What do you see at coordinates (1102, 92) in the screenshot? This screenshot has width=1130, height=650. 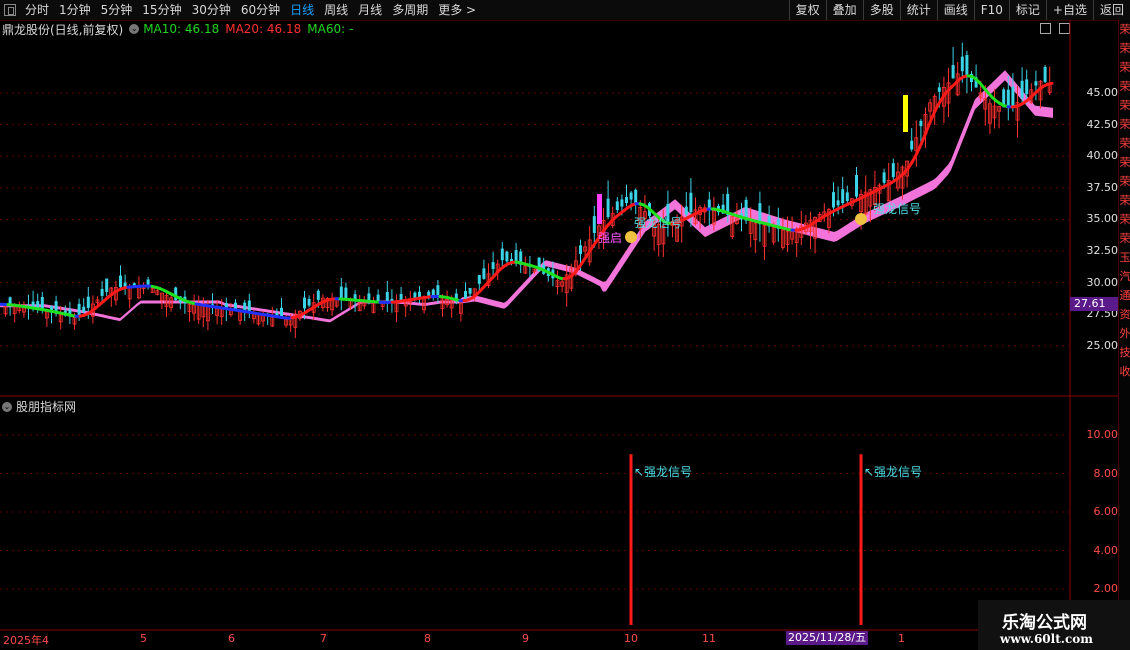 I see `price-tick: 45.00` at bounding box center [1102, 92].